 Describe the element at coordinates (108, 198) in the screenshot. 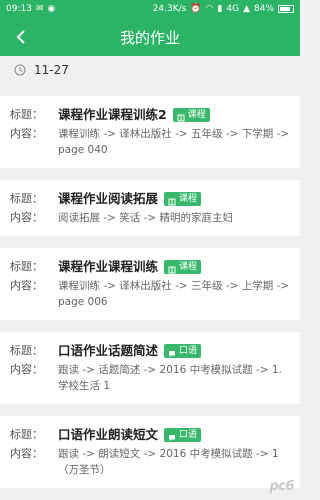

I see `homework-title-text: 课程作业阅读拓展` at that location.